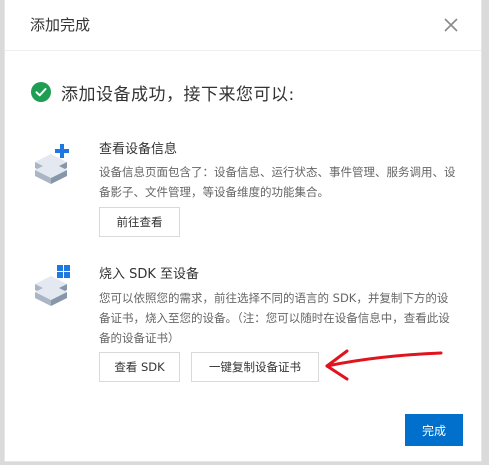 The image size is (489, 465). What do you see at coordinates (138, 149) in the screenshot?
I see `card-title-device-info: 查看设备信息` at bounding box center [138, 149].